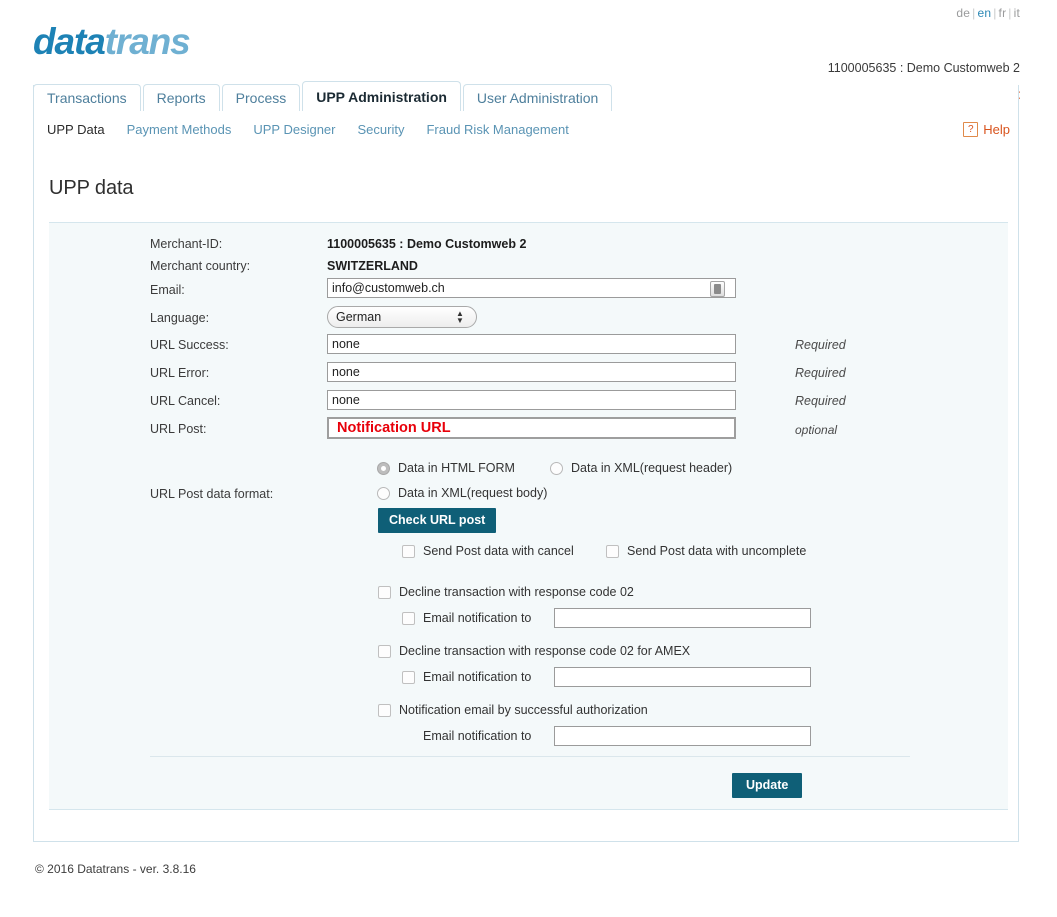 This screenshot has width=1057, height=917. What do you see at coordinates (408, 618) in the screenshot?
I see `checkbox-icon-decline-02-email` at bounding box center [408, 618].